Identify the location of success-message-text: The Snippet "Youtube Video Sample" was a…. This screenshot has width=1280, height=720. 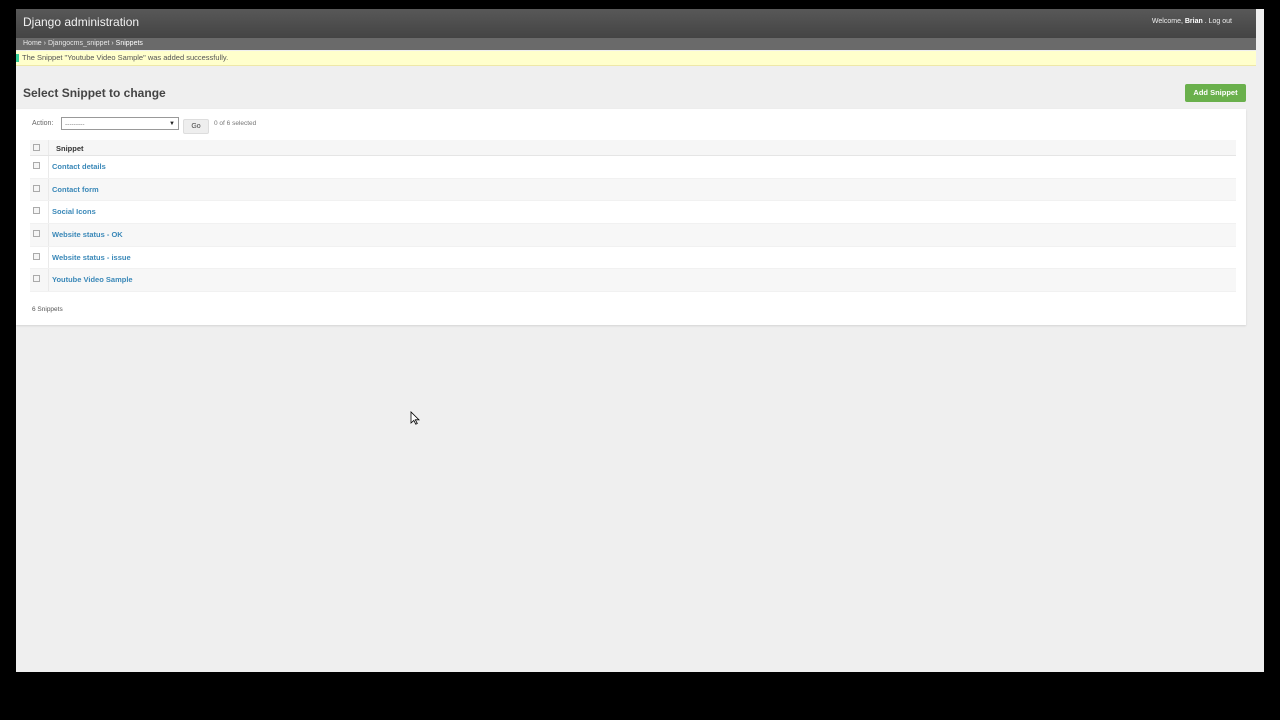
(125, 57).